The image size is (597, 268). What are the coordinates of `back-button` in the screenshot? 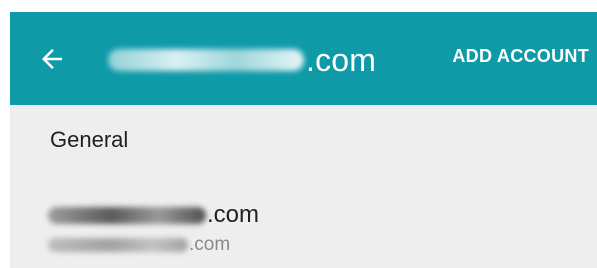 It's located at (52, 59).